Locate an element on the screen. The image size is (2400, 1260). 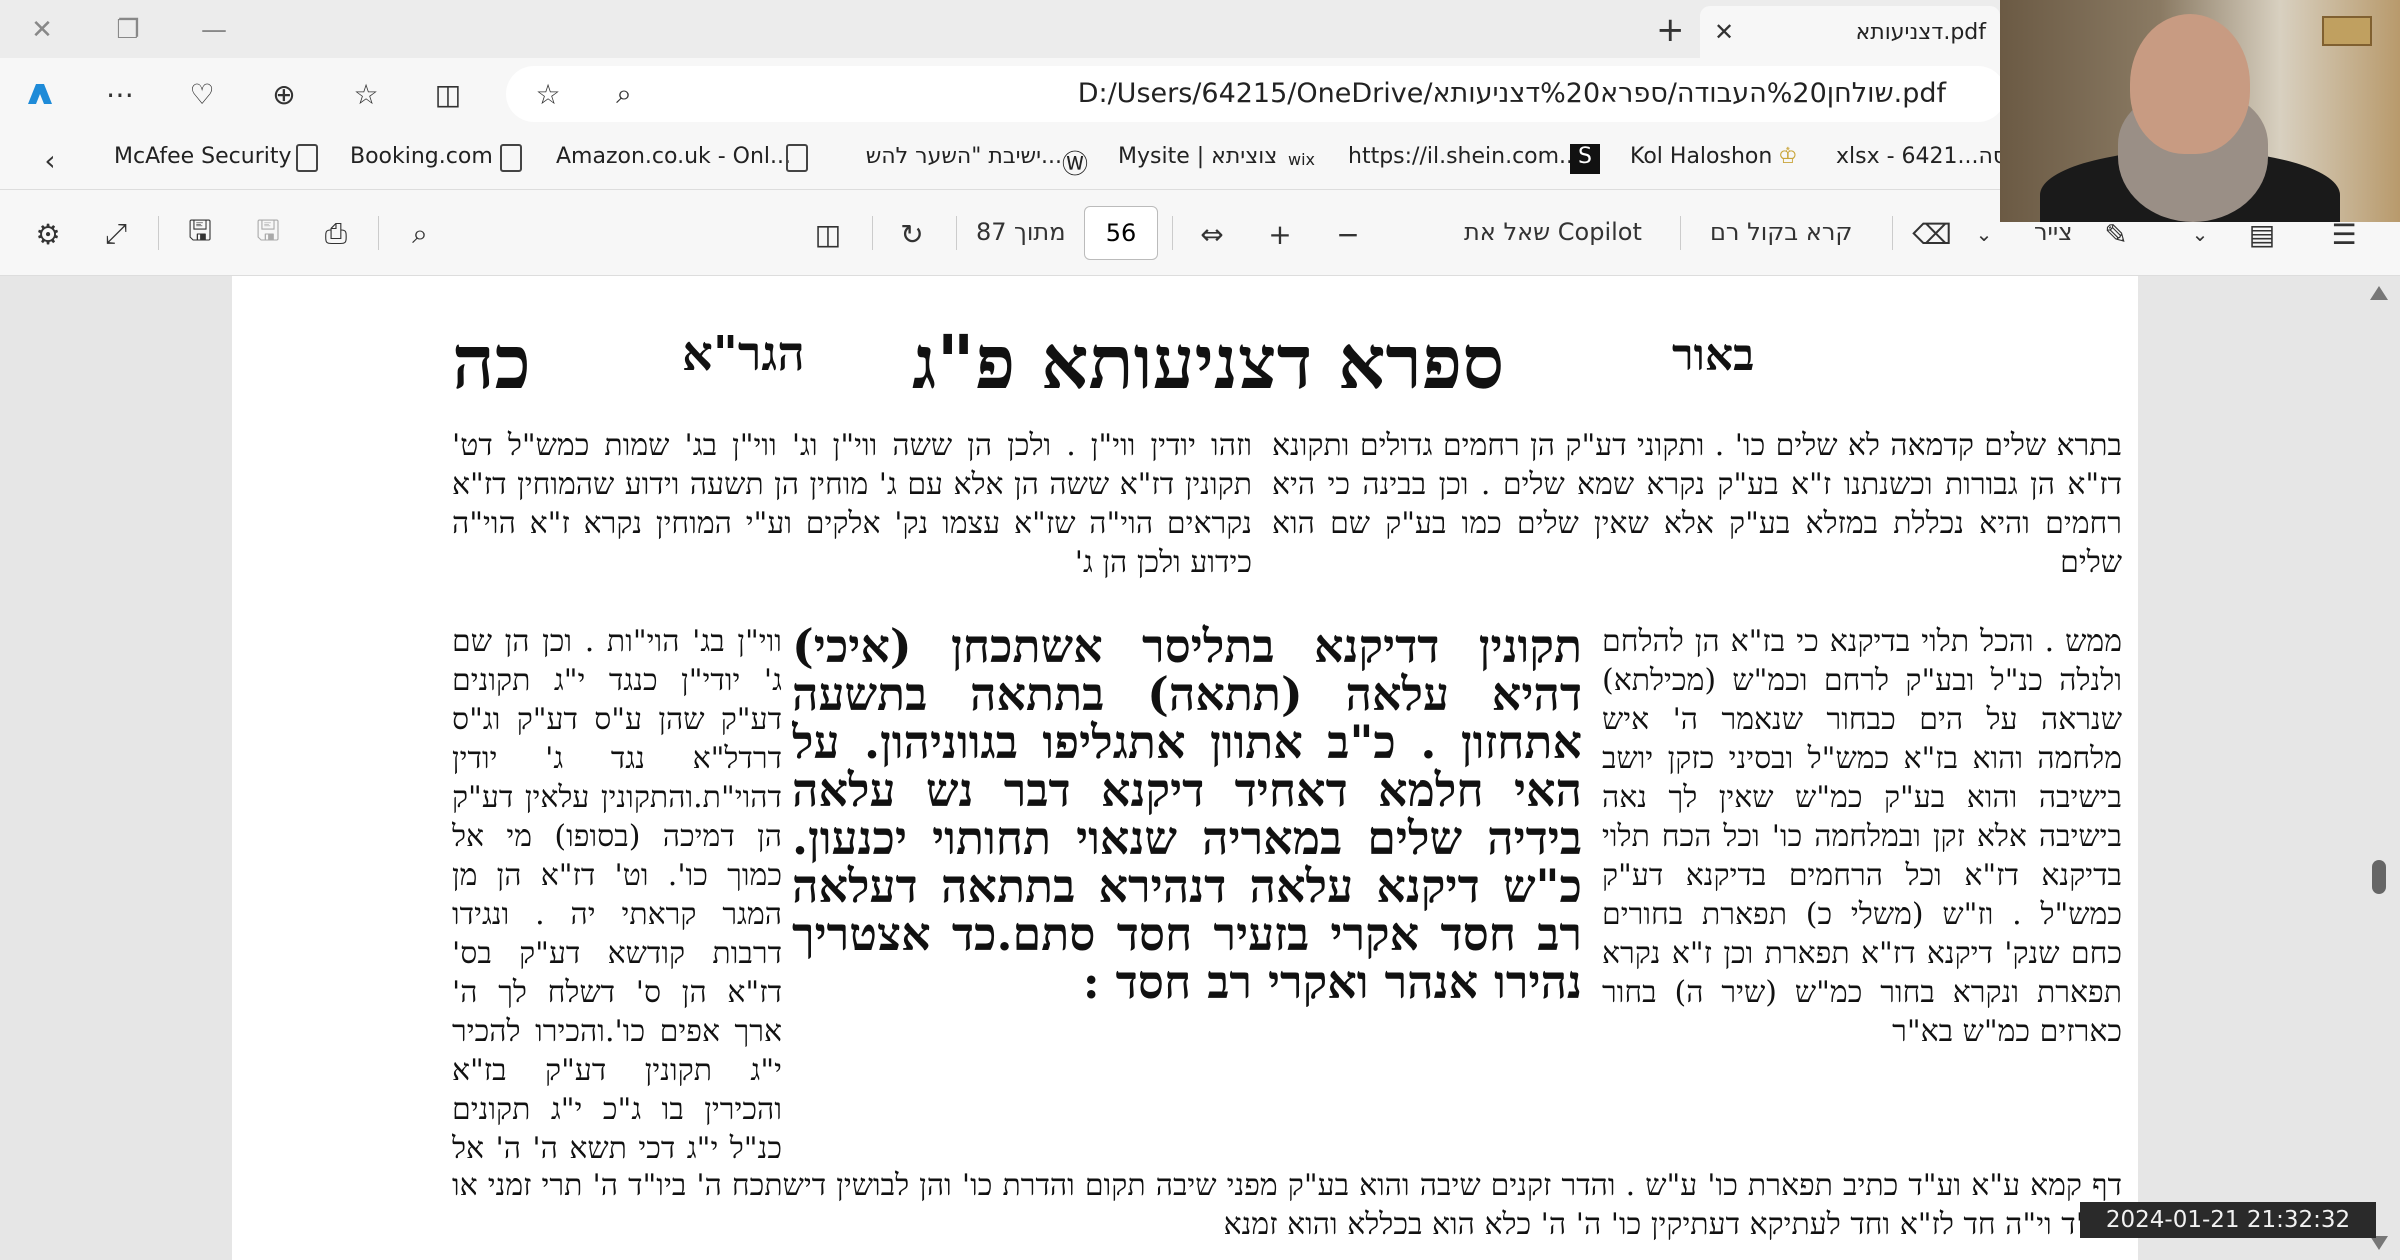
scroll-up-icon is located at coordinates (2379, 293).